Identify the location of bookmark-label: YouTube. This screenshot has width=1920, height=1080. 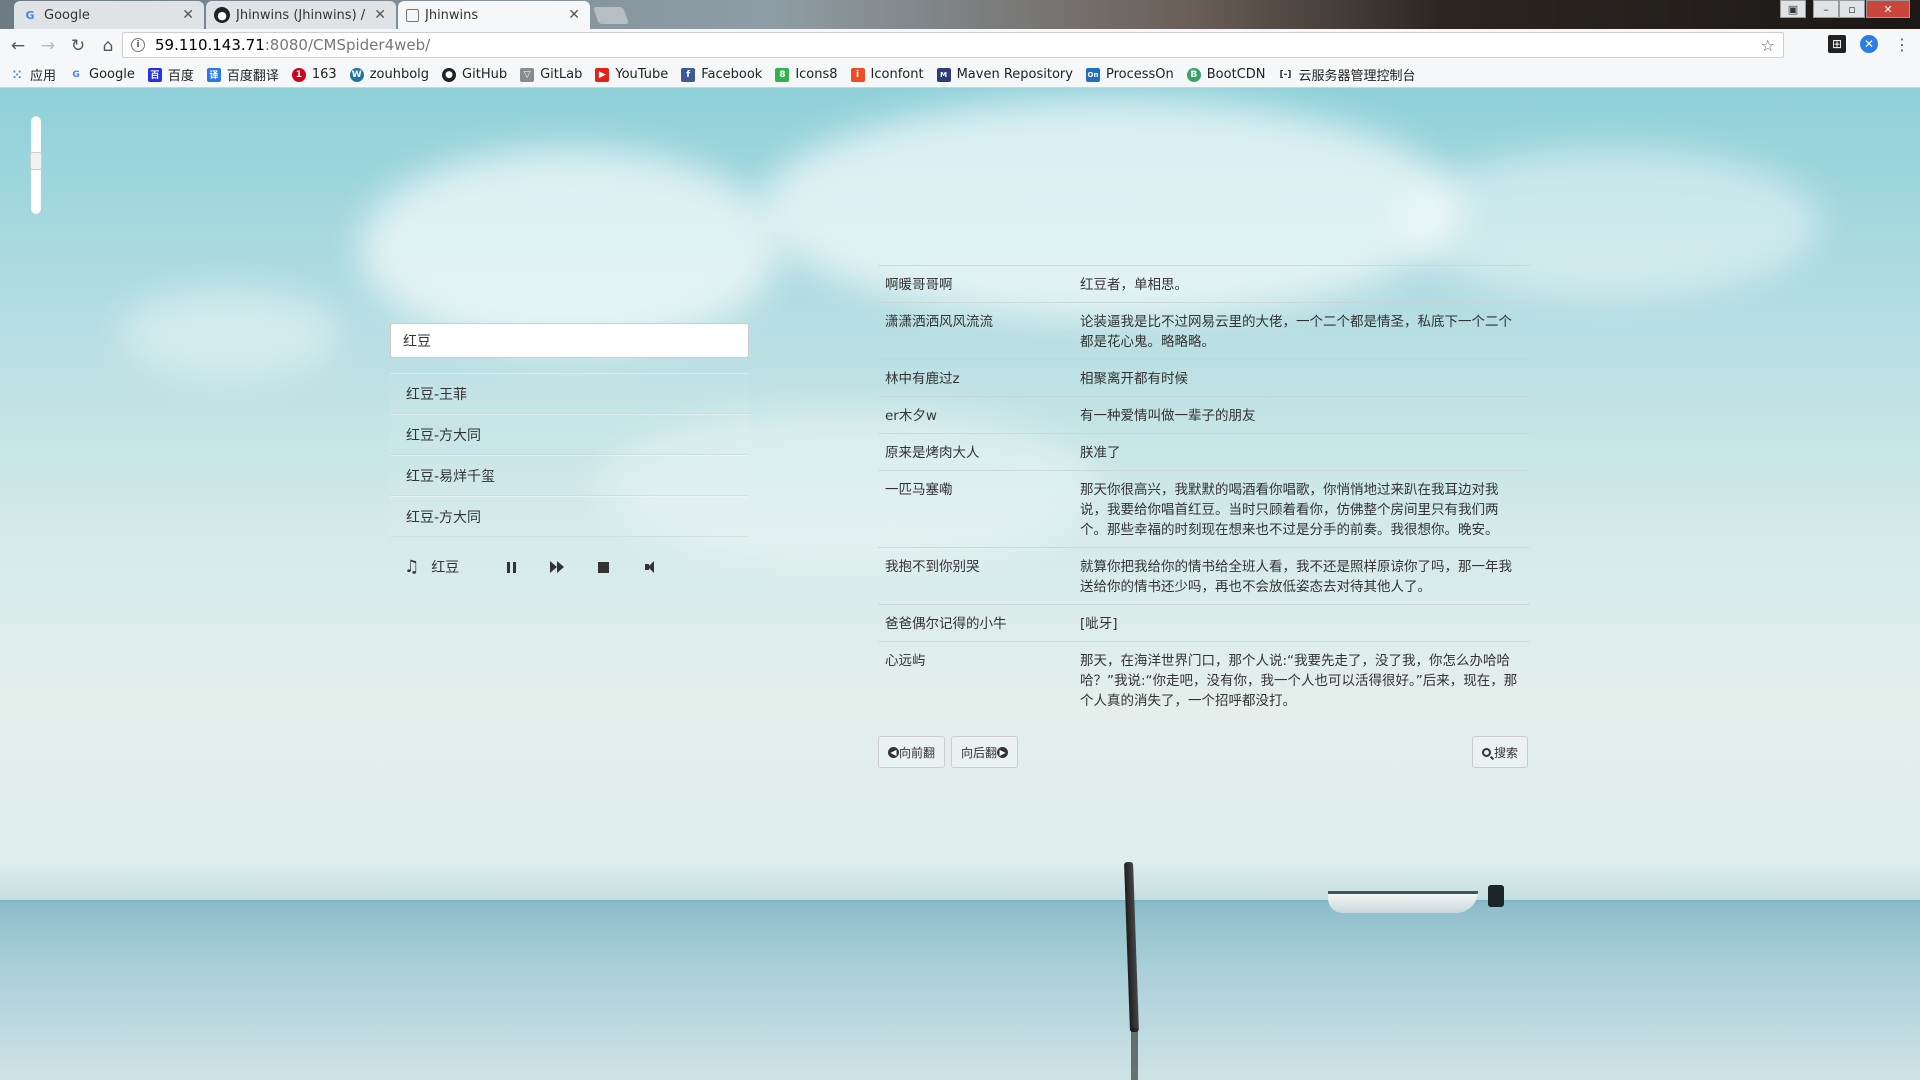
(642, 74).